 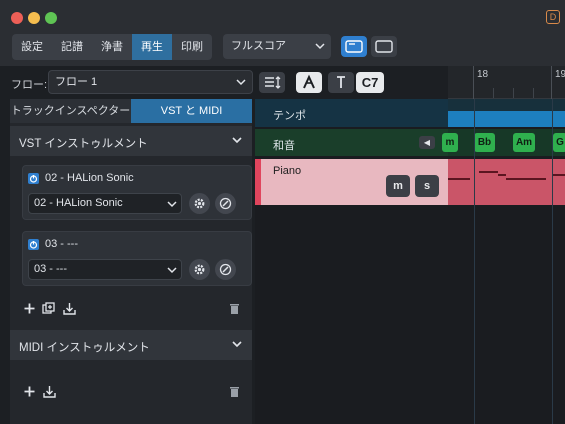 What do you see at coordinates (284, 146) in the screenshot?
I see `chord-track-label: 和音` at bounding box center [284, 146].